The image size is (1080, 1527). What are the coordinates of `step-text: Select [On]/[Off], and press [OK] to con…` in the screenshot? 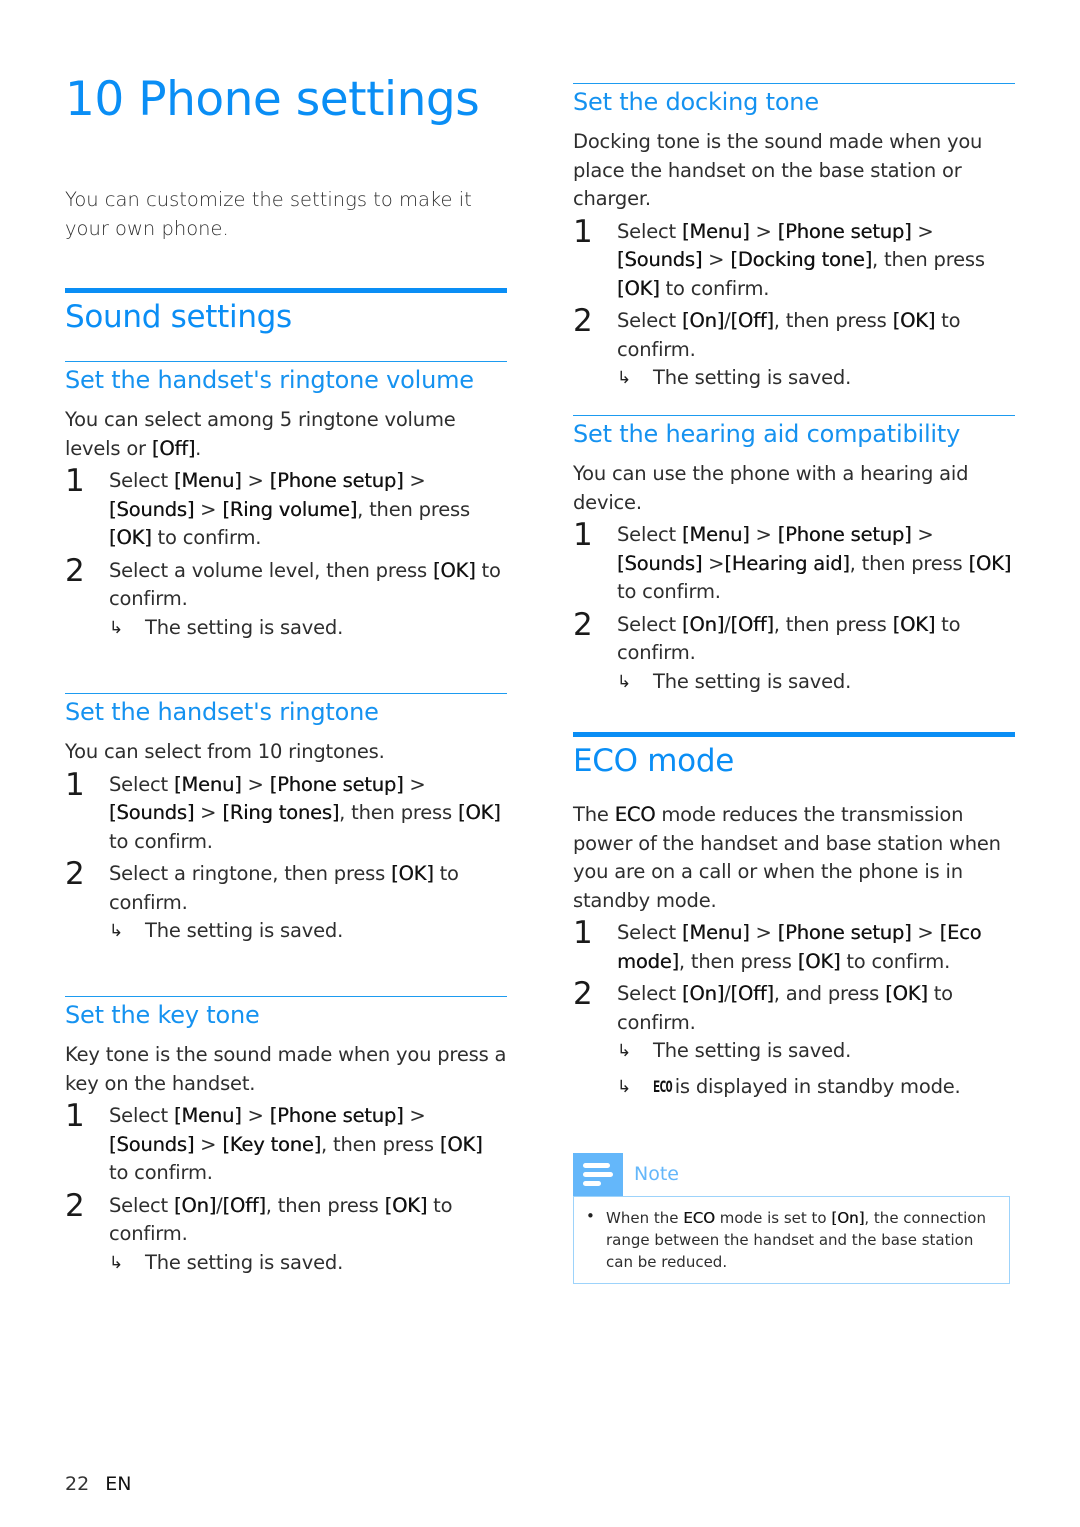 It's located at (816, 1008).